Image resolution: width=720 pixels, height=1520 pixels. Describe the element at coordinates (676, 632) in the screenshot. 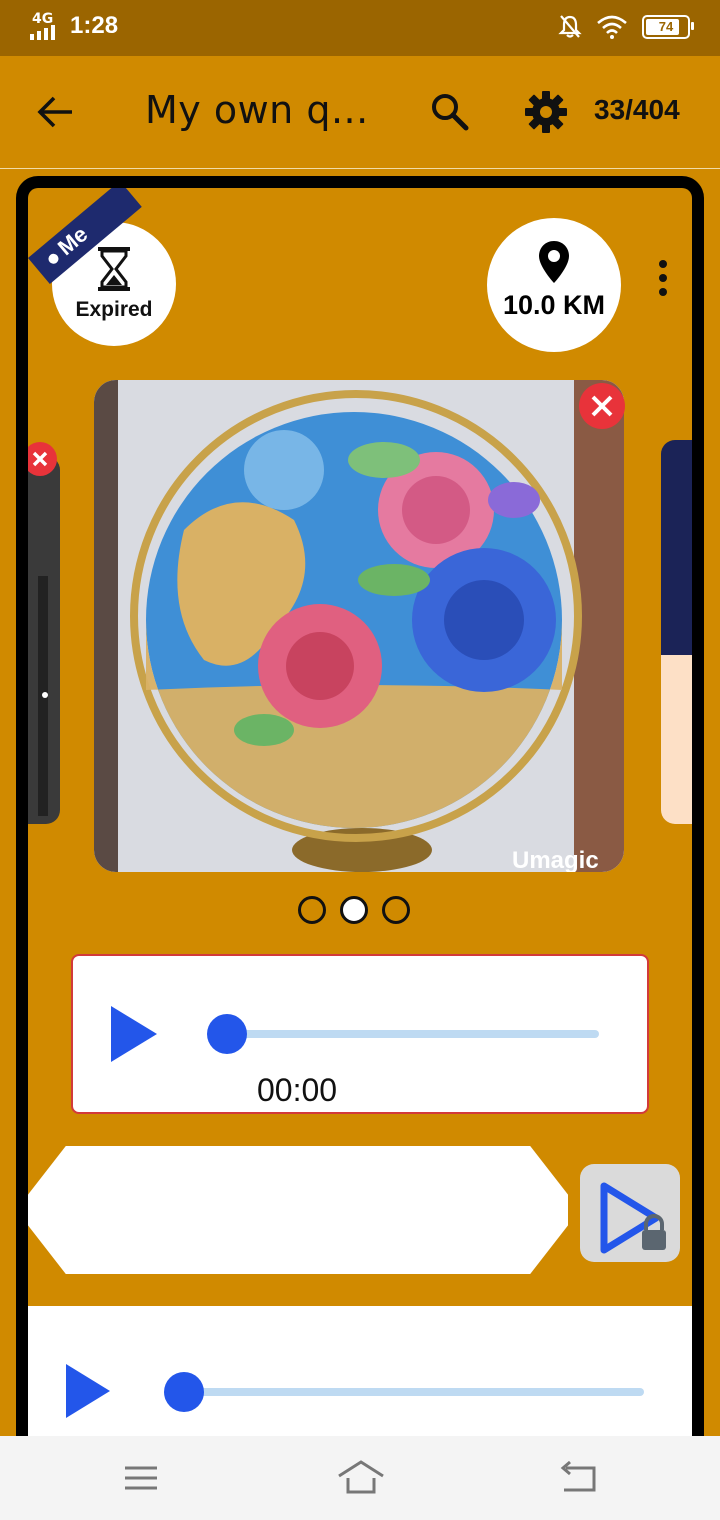

I see `next-image` at that location.